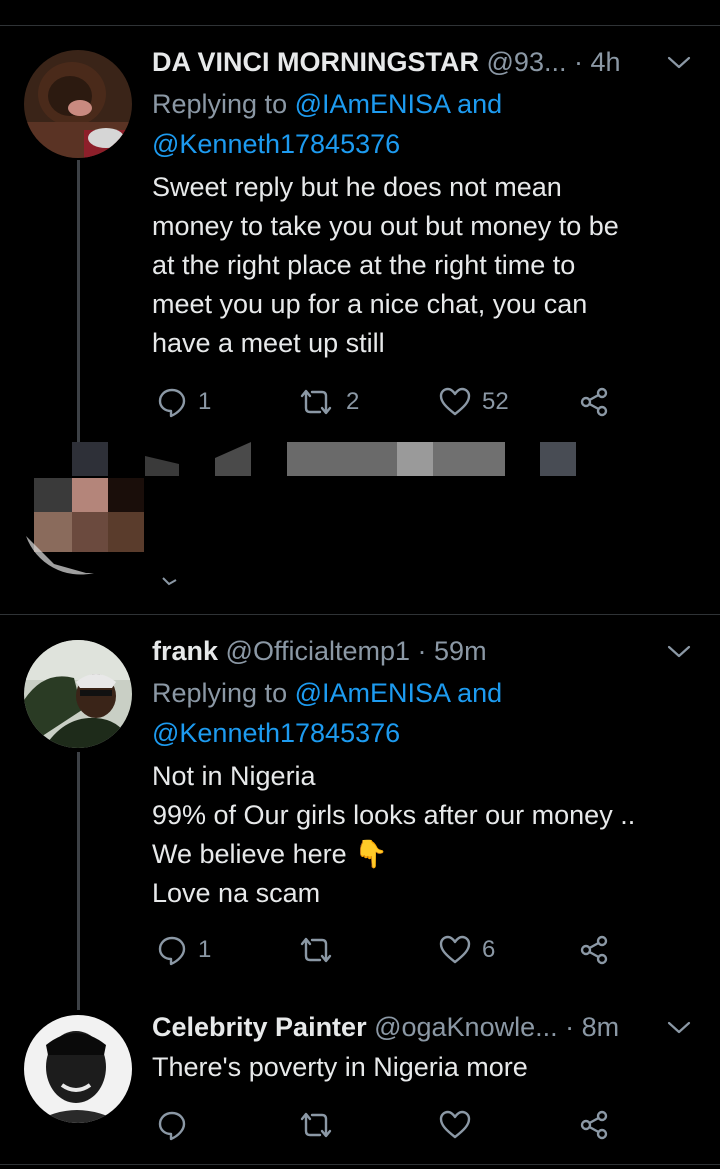 Image resolution: width=720 pixels, height=1169 pixels. Describe the element at coordinates (387, 402) in the screenshot. I see `tweet-actions: 1 2 52` at that location.